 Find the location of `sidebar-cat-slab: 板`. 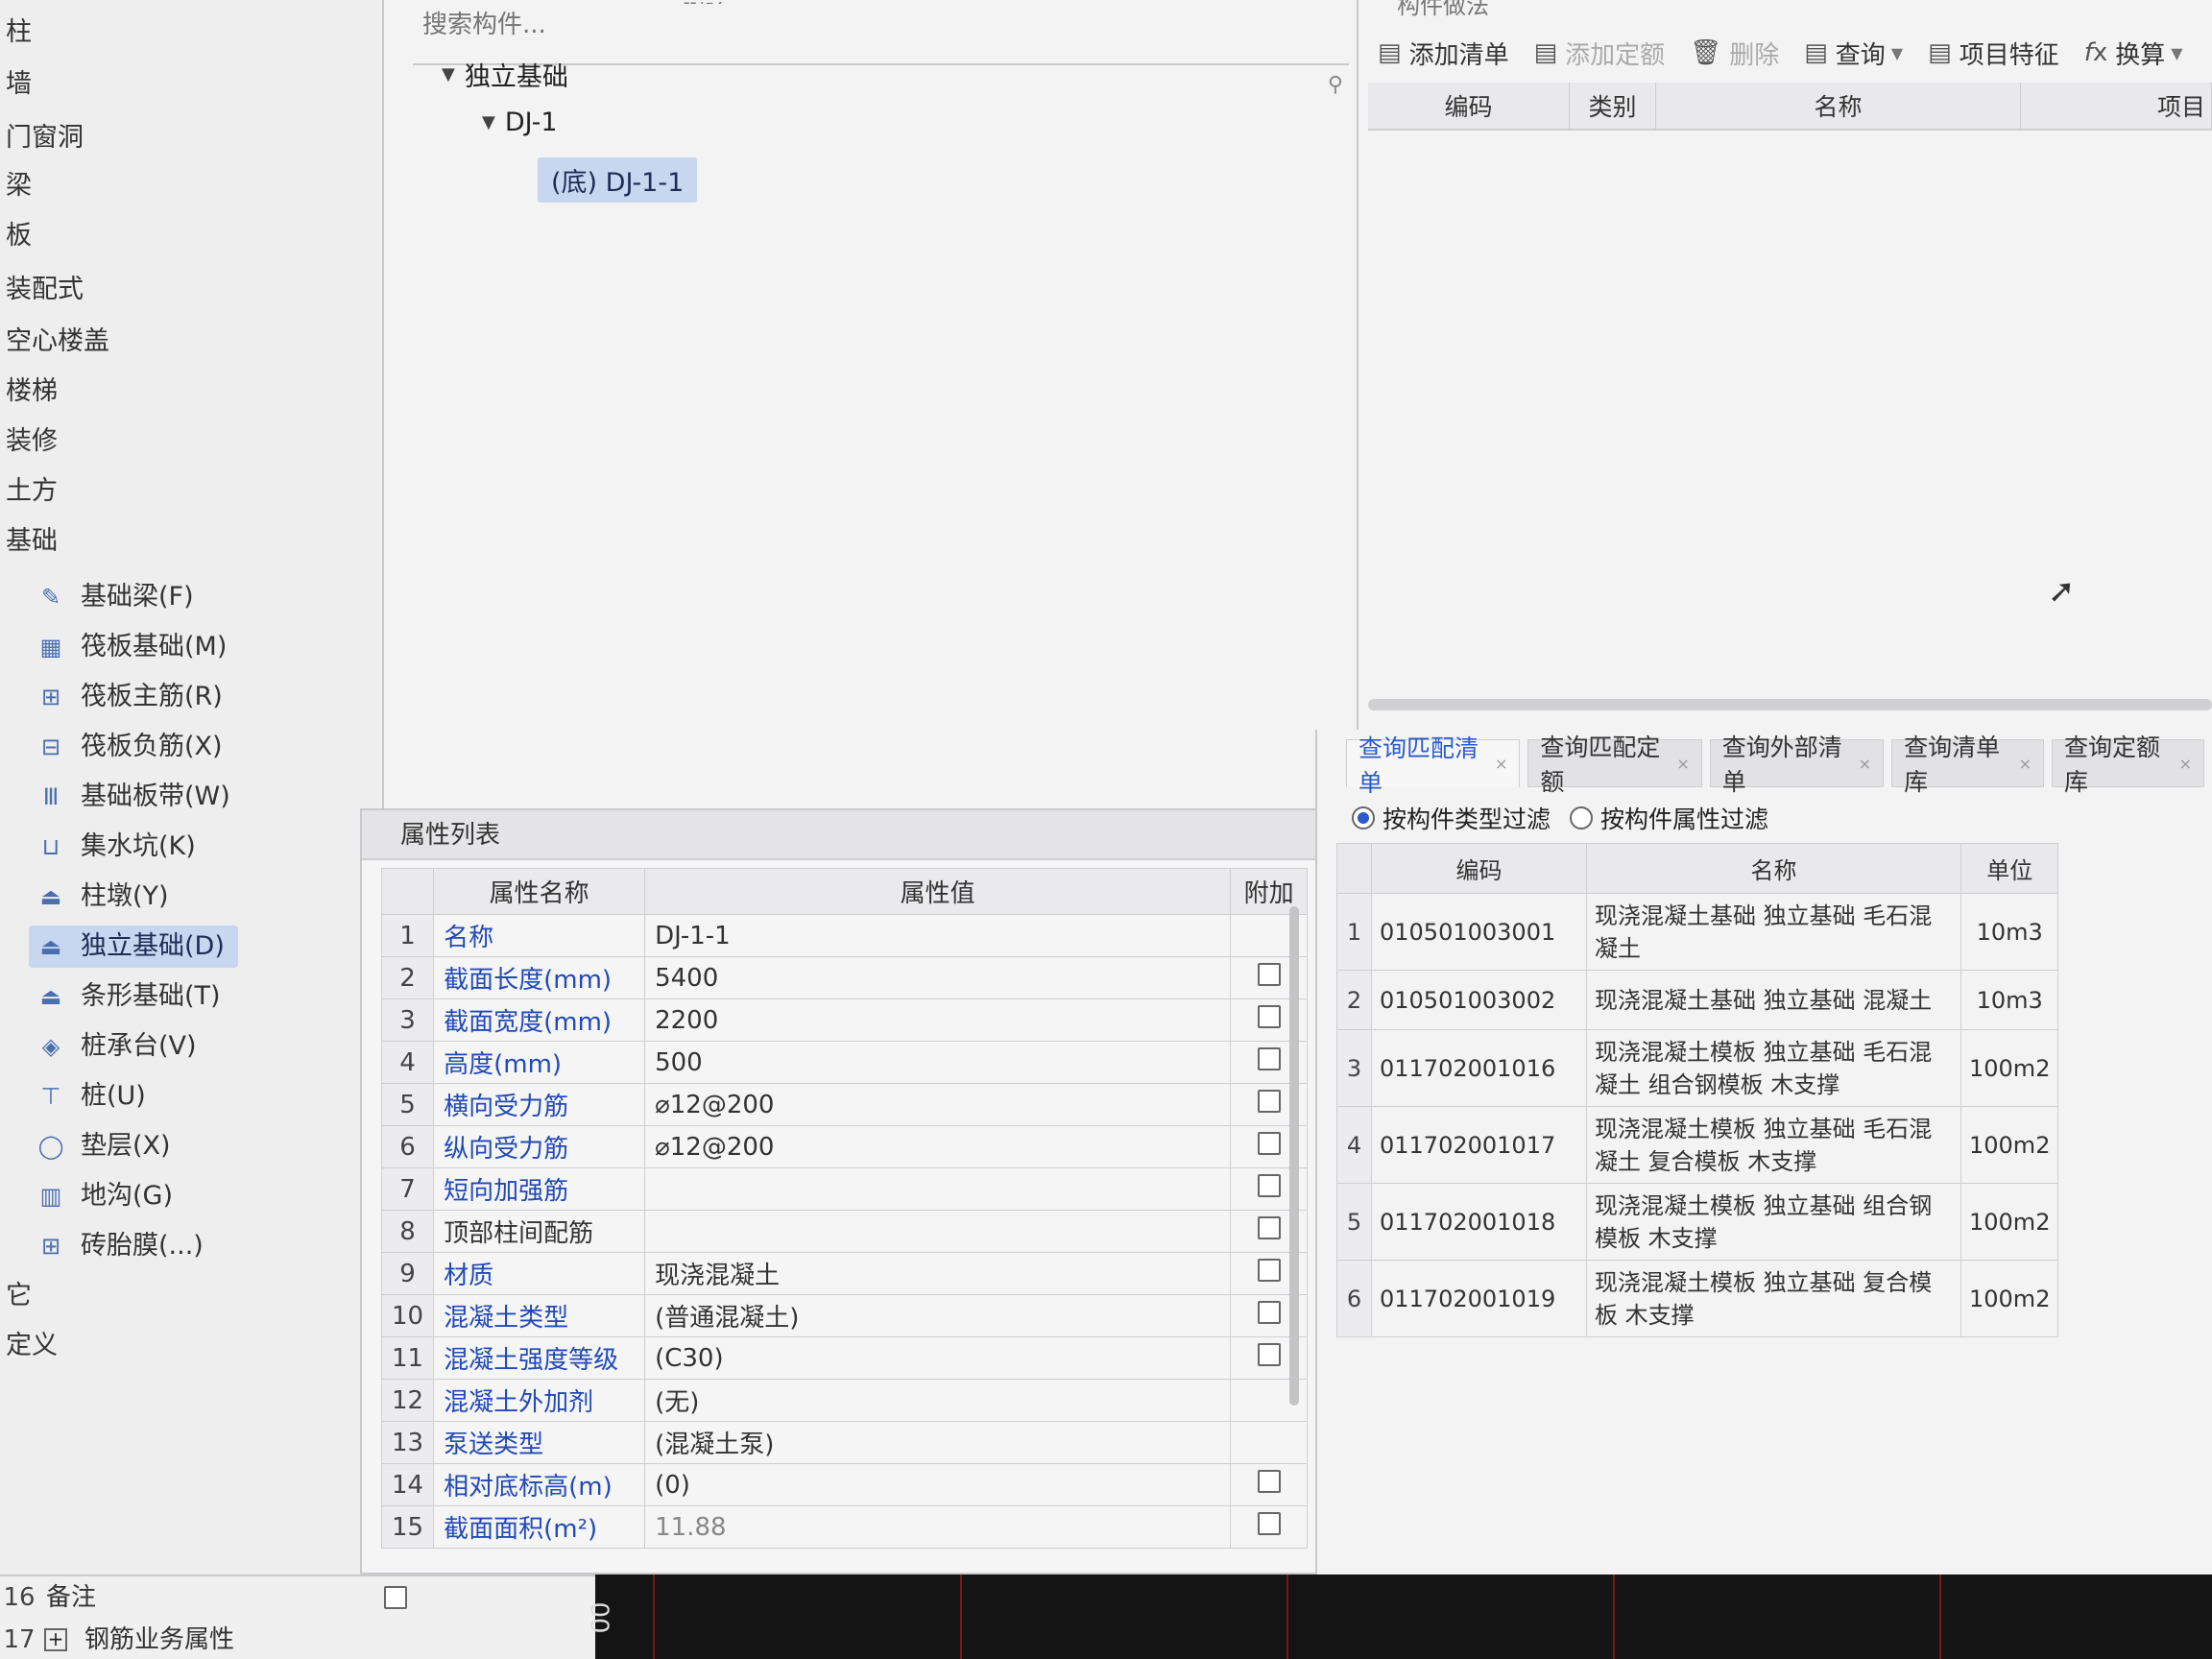

sidebar-cat-slab: 板 is located at coordinates (19, 236).